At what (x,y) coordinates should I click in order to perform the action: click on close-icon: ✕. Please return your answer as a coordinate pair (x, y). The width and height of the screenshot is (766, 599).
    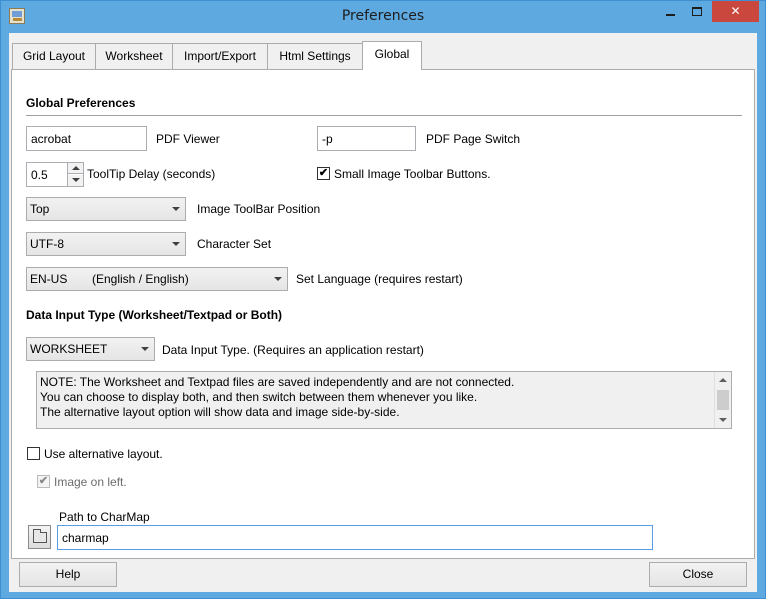
    Looking at the image, I should click on (735, 11).